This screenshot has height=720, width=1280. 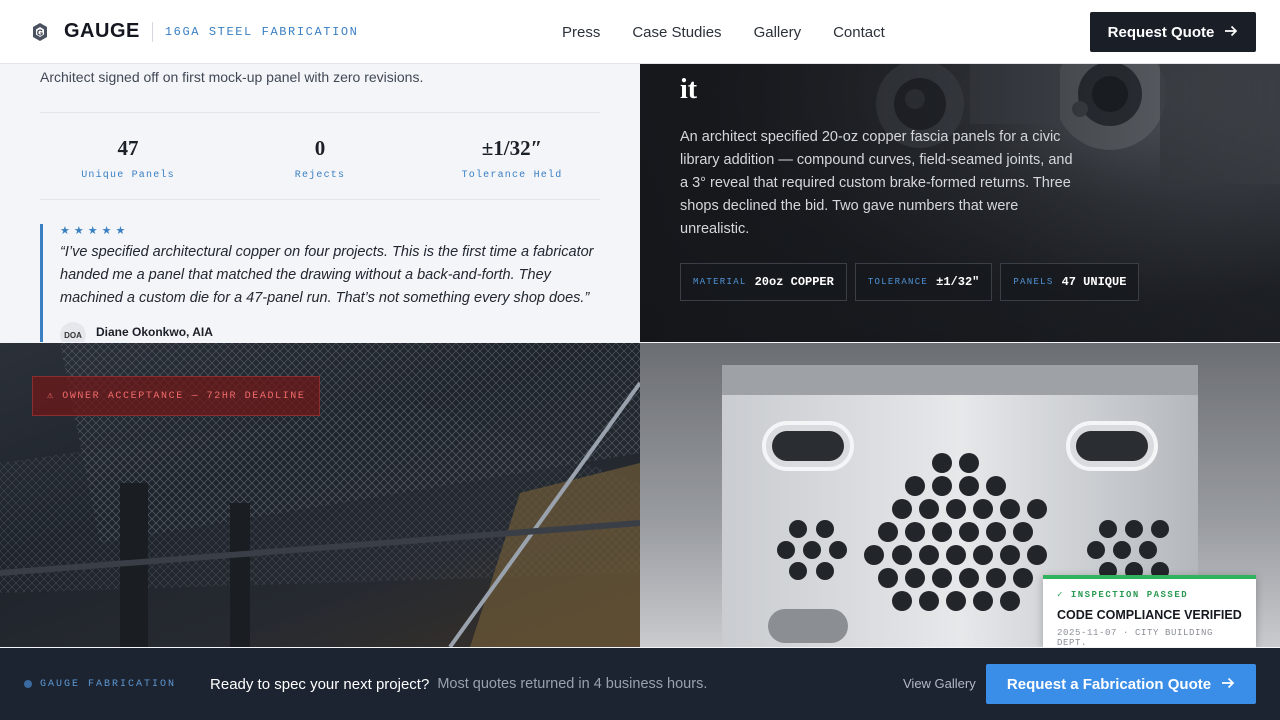 What do you see at coordinates (794, 282) in the screenshot?
I see `chip-value: 20oz COPPER` at bounding box center [794, 282].